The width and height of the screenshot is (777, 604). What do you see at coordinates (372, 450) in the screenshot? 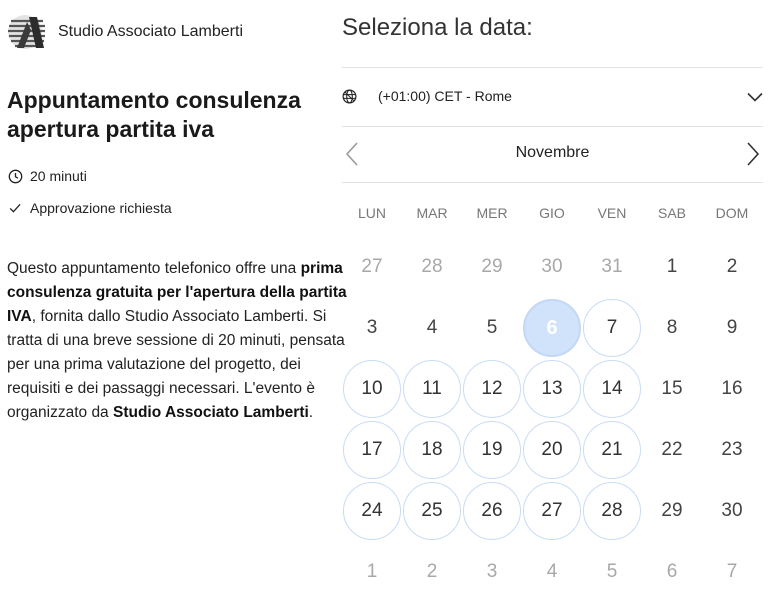
I see `calendar-day-available: 17` at bounding box center [372, 450].